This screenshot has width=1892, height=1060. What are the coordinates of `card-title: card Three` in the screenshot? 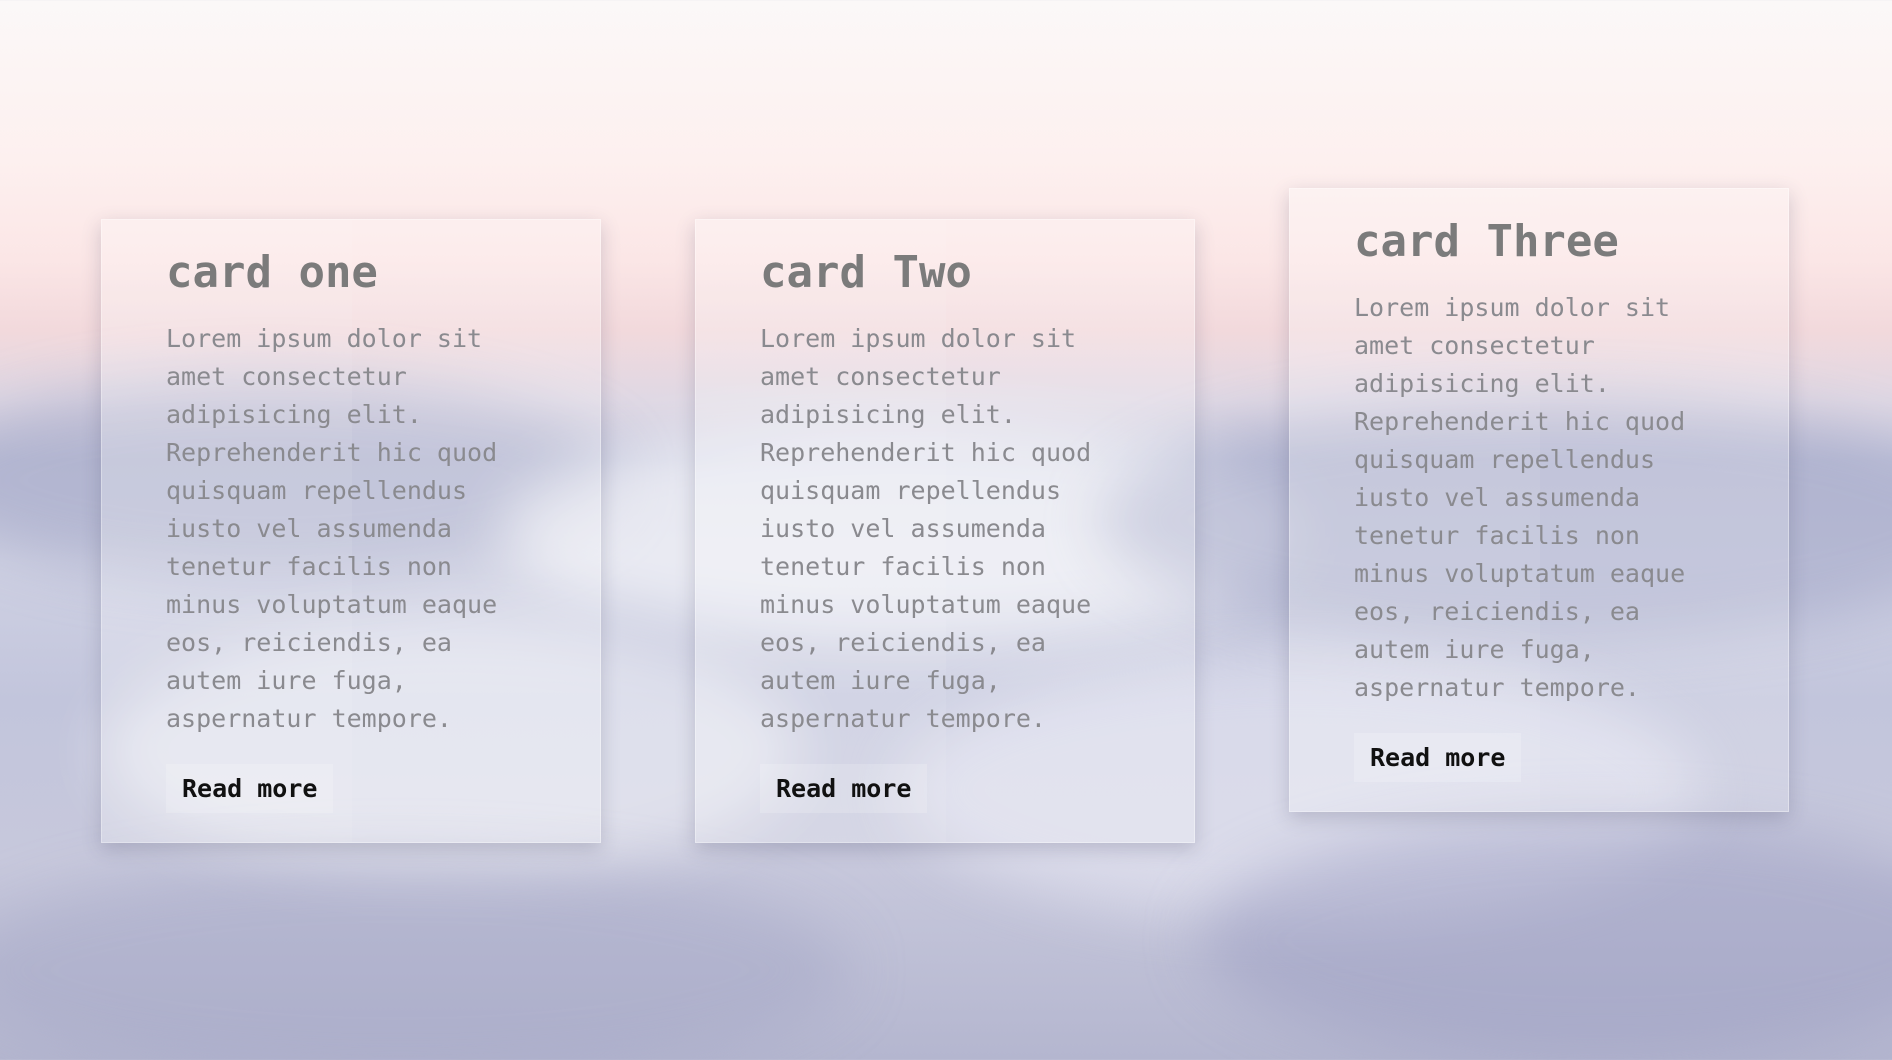 It's located at (1486, 241).